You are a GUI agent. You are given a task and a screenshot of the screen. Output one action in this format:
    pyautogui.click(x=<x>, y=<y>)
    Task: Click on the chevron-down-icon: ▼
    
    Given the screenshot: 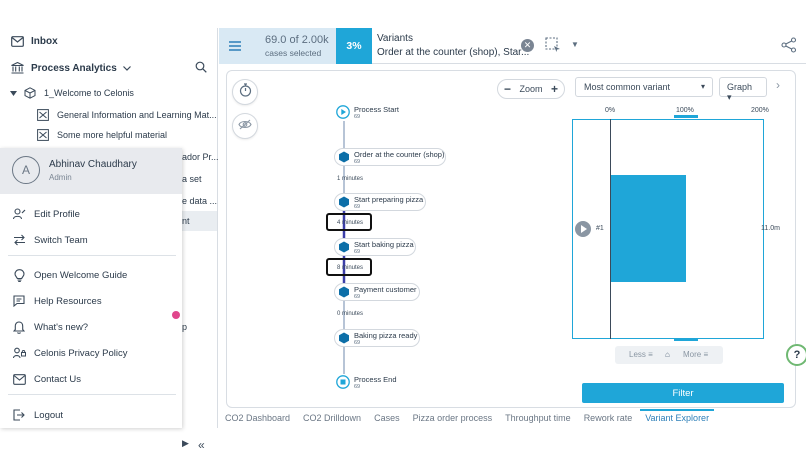 What is the action you would take?
    pyautogui.click(x=575, y=44)
    